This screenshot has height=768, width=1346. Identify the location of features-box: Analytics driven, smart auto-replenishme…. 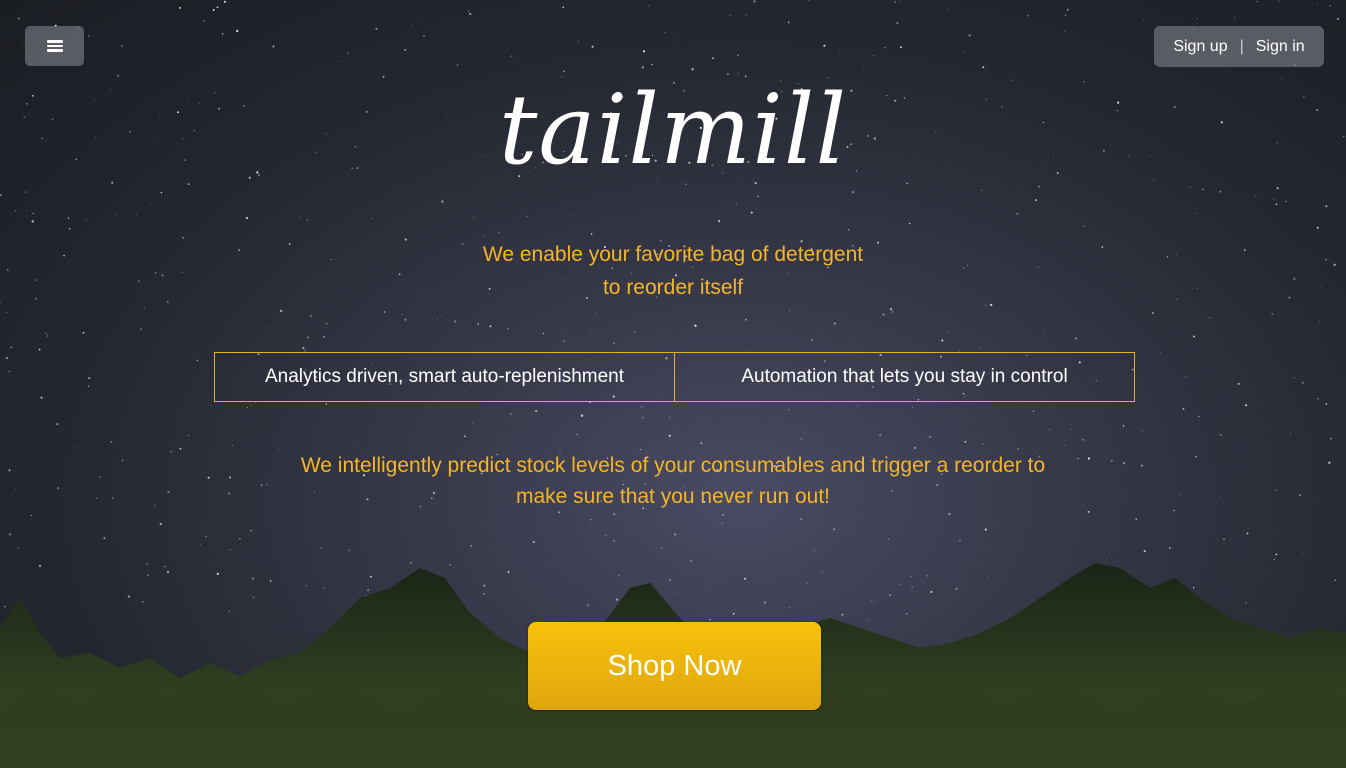
(674, 377).